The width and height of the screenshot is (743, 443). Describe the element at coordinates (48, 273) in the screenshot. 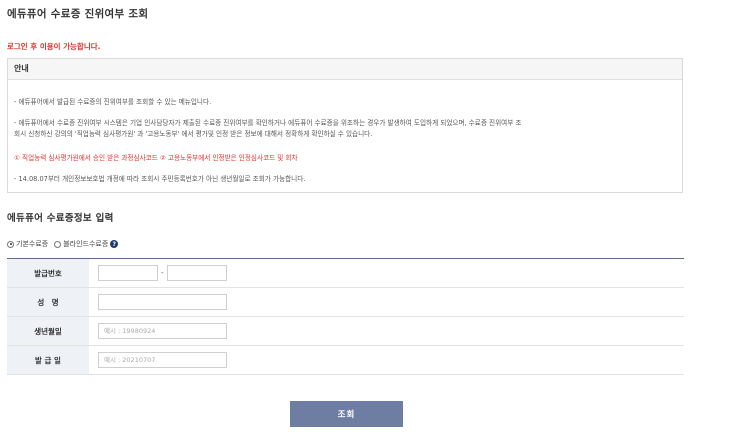

I see `issue-number-label: 발급번호` at that location.